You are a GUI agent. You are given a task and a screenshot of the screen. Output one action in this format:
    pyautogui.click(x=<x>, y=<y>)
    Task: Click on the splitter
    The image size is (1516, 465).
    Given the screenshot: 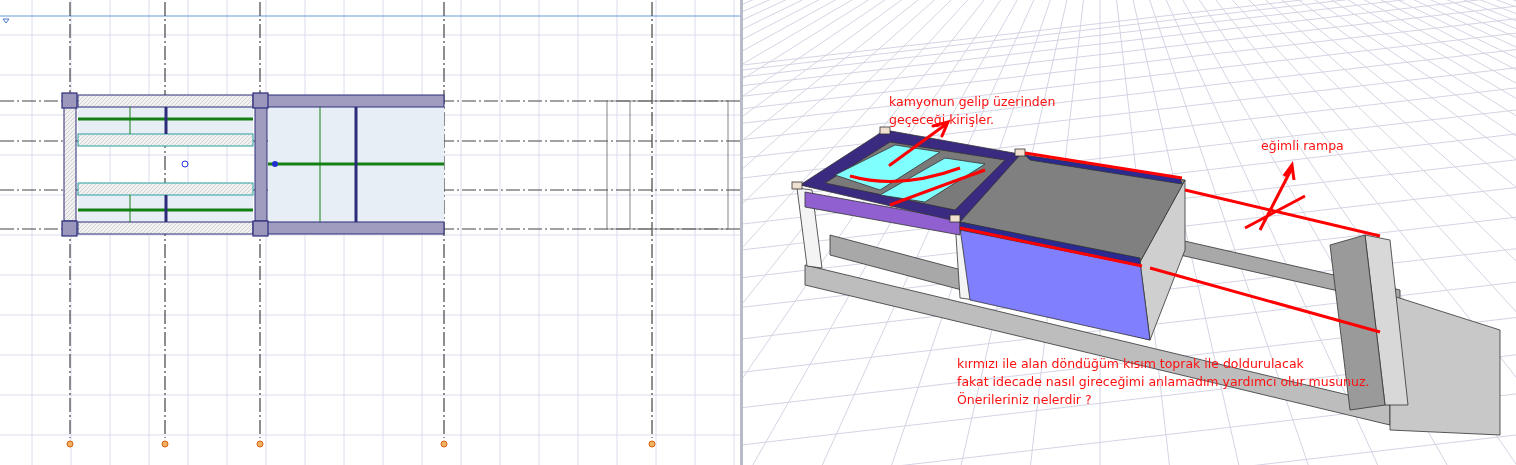 What is the action you would take?
    pyautogui.click(x=741, y=232)
    